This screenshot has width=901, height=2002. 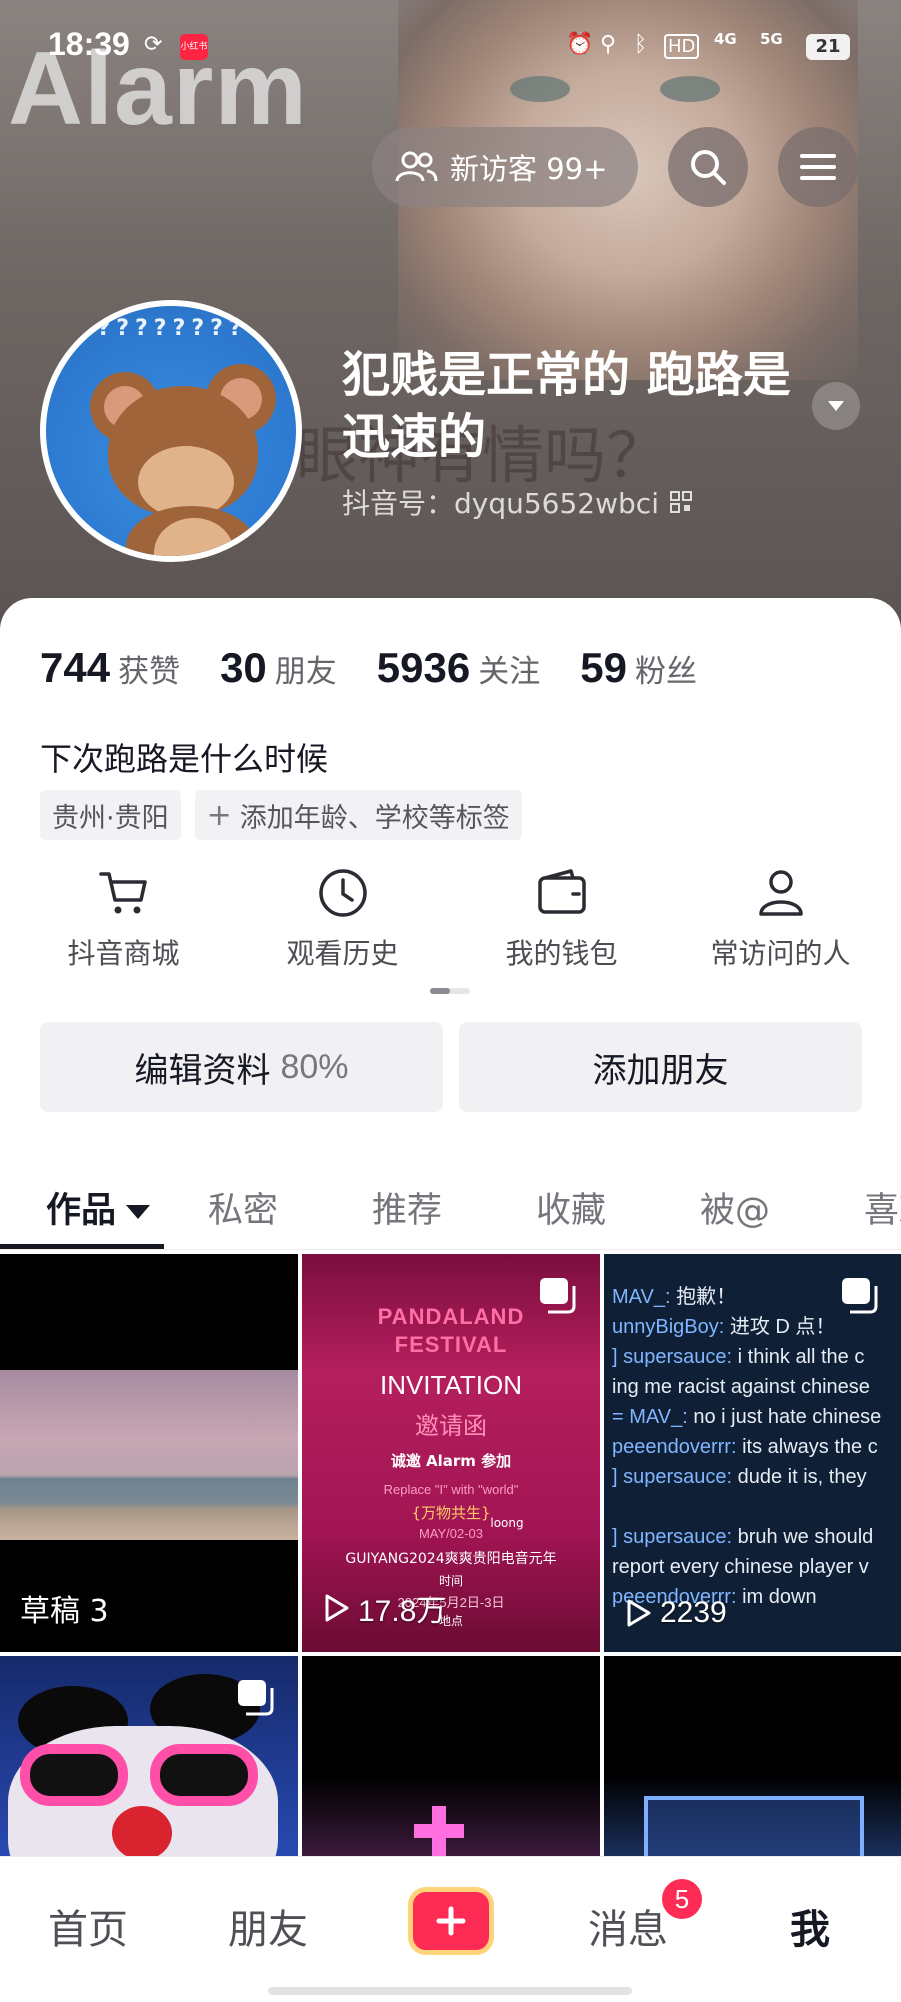 What do you see at coordinates (88, 1926) in the screenshot?
I see `nav-home: 首页` at bounding box center [88, 1926].